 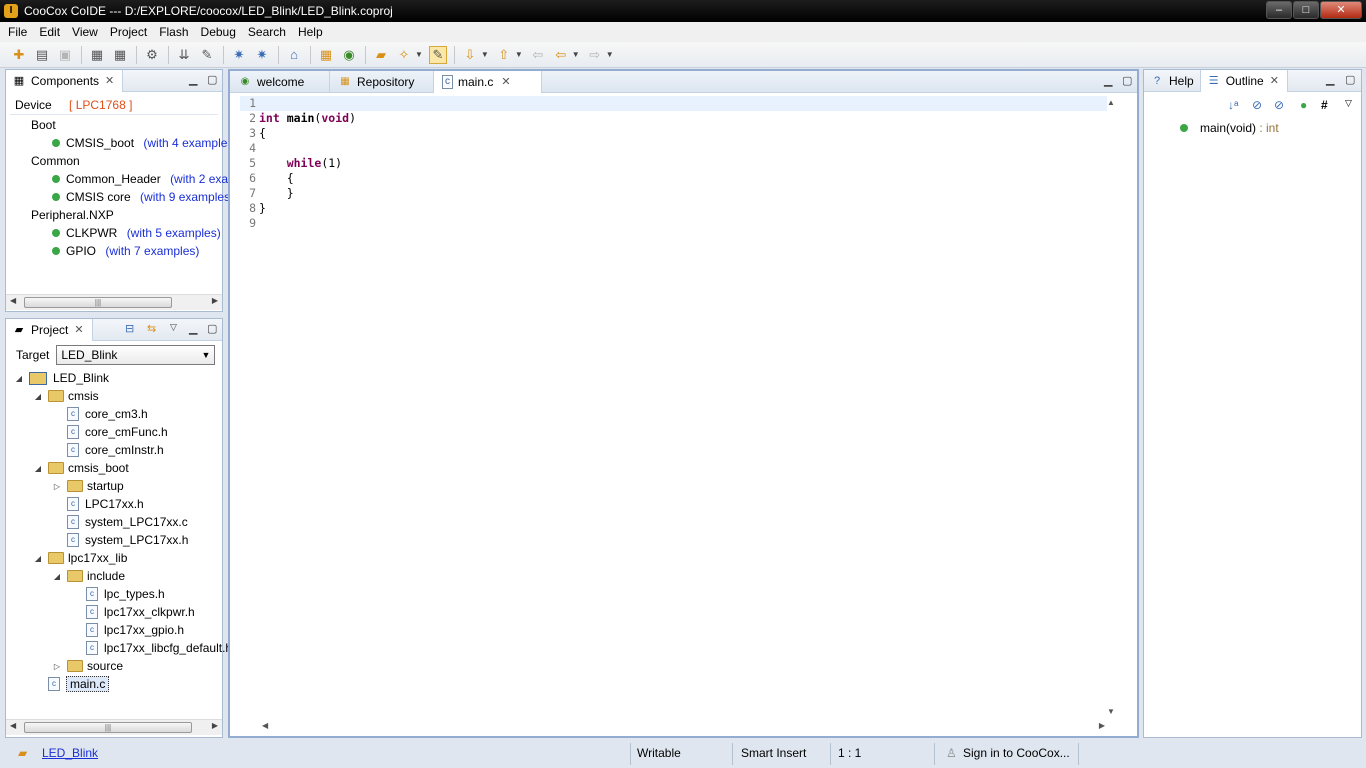 I want to click on new-project-icon: ✚, so click(x=19, y=55).